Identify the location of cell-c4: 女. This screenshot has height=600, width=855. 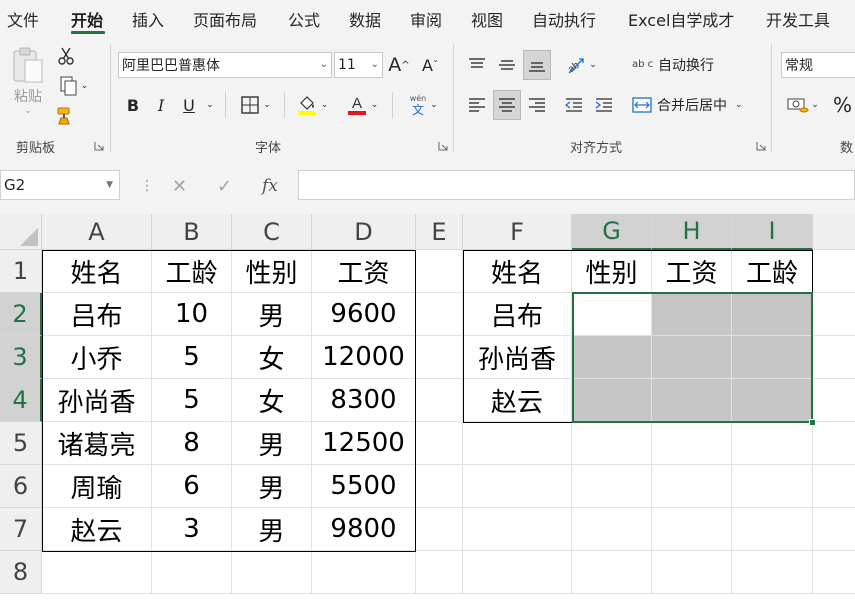
(272, 400).